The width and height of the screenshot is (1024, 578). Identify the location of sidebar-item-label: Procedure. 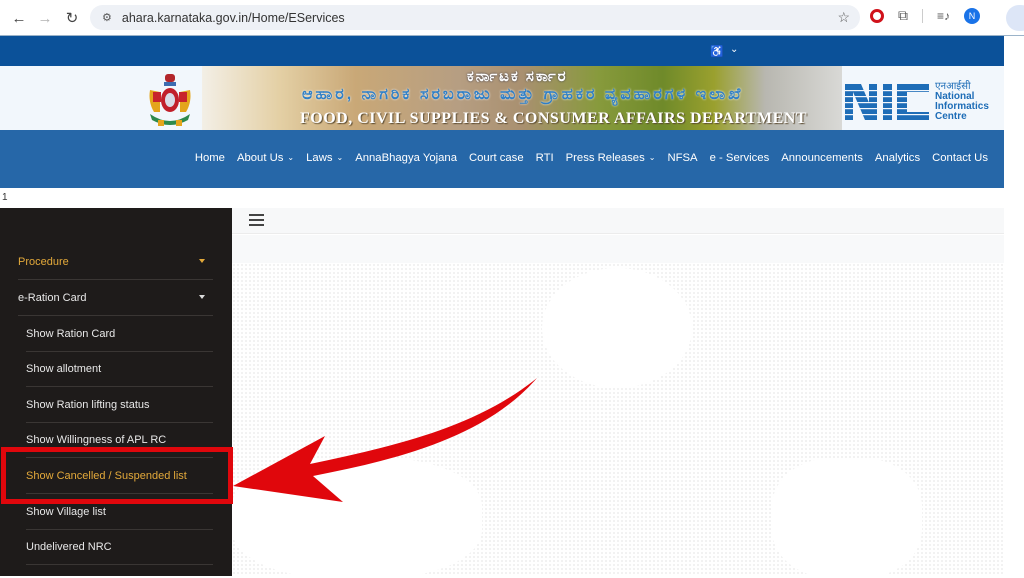
(43, 261).